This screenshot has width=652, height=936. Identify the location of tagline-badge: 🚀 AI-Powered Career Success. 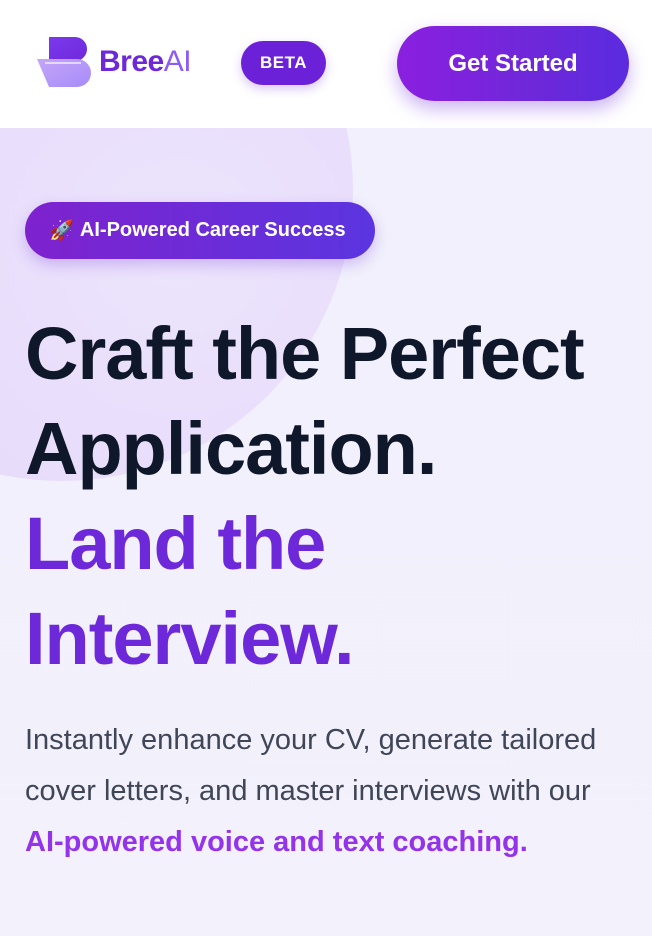
(200, 230).